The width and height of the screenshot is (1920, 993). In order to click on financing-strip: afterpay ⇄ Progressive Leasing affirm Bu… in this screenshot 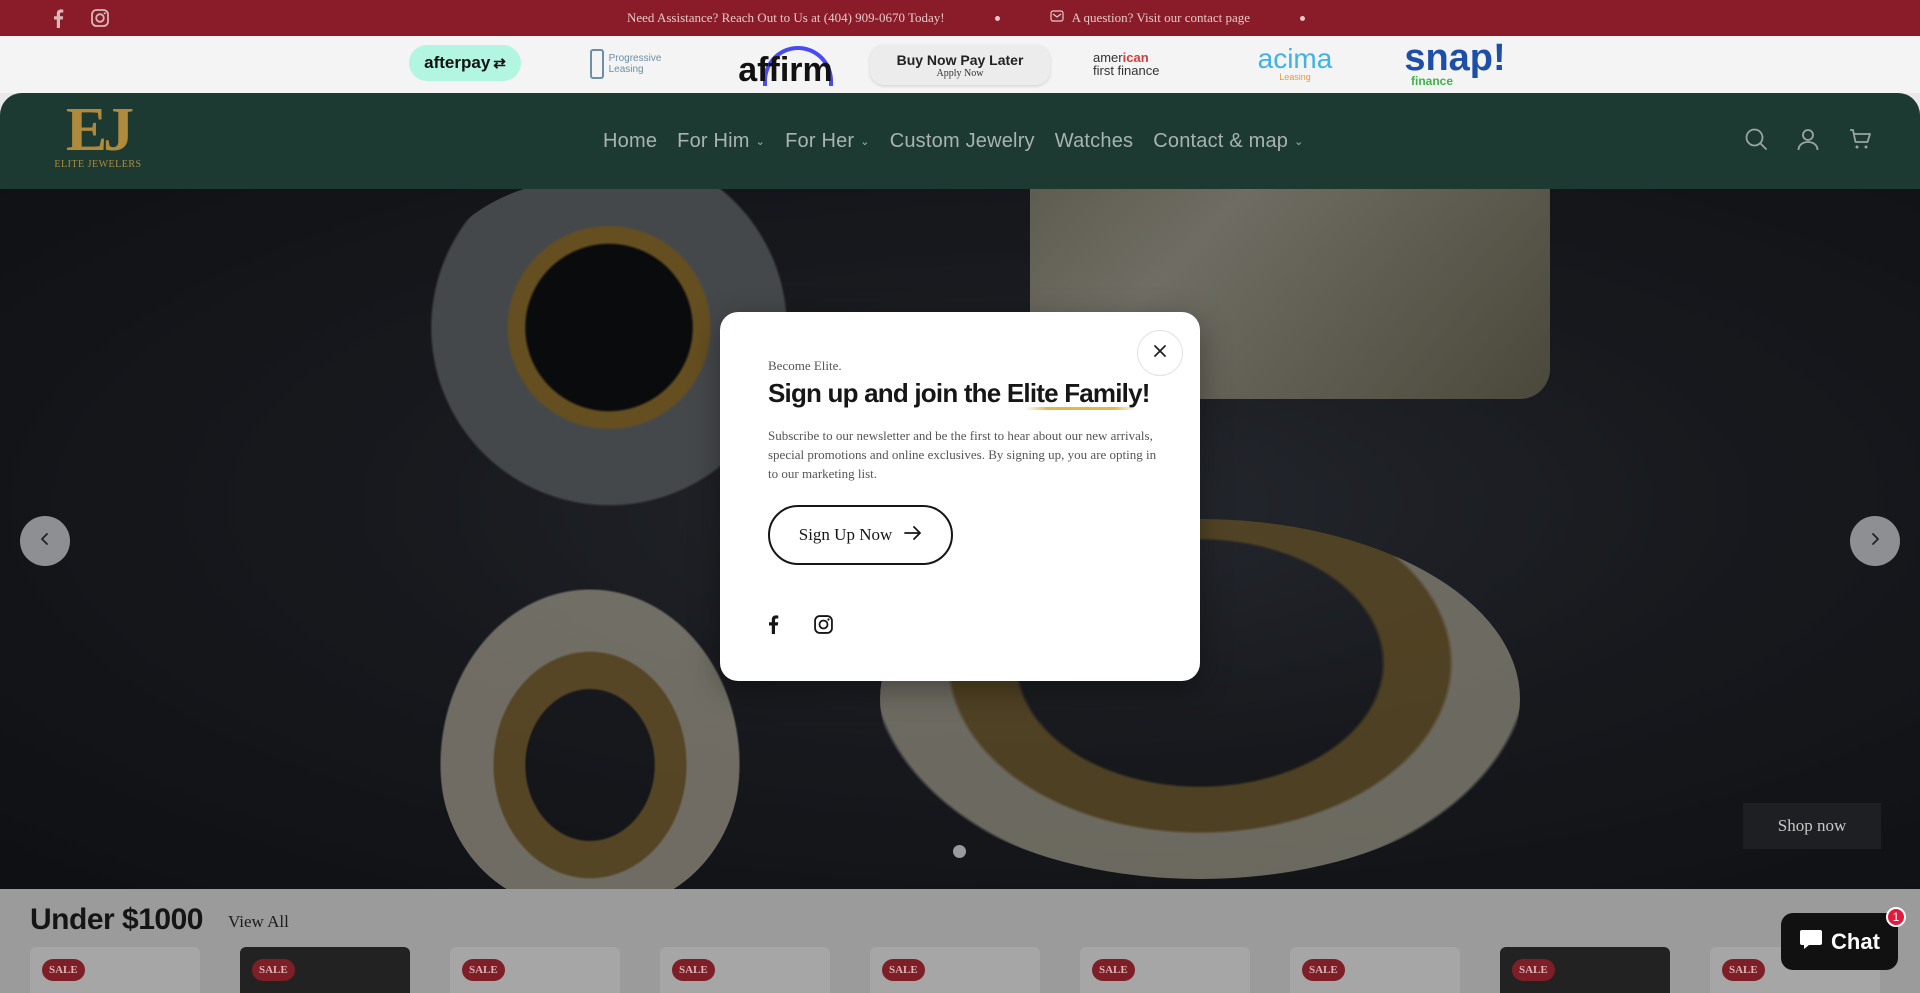, I will do `click(960, 64)`.